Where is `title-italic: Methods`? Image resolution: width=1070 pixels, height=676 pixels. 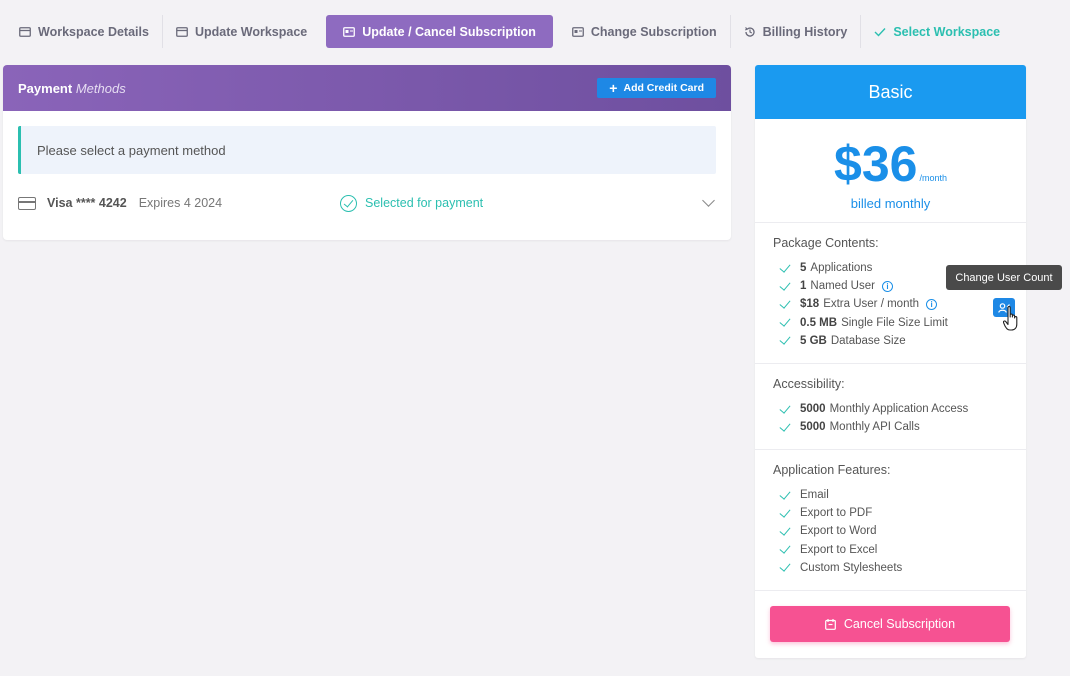
title-italic: Methods is located at coordinates (100, 88).